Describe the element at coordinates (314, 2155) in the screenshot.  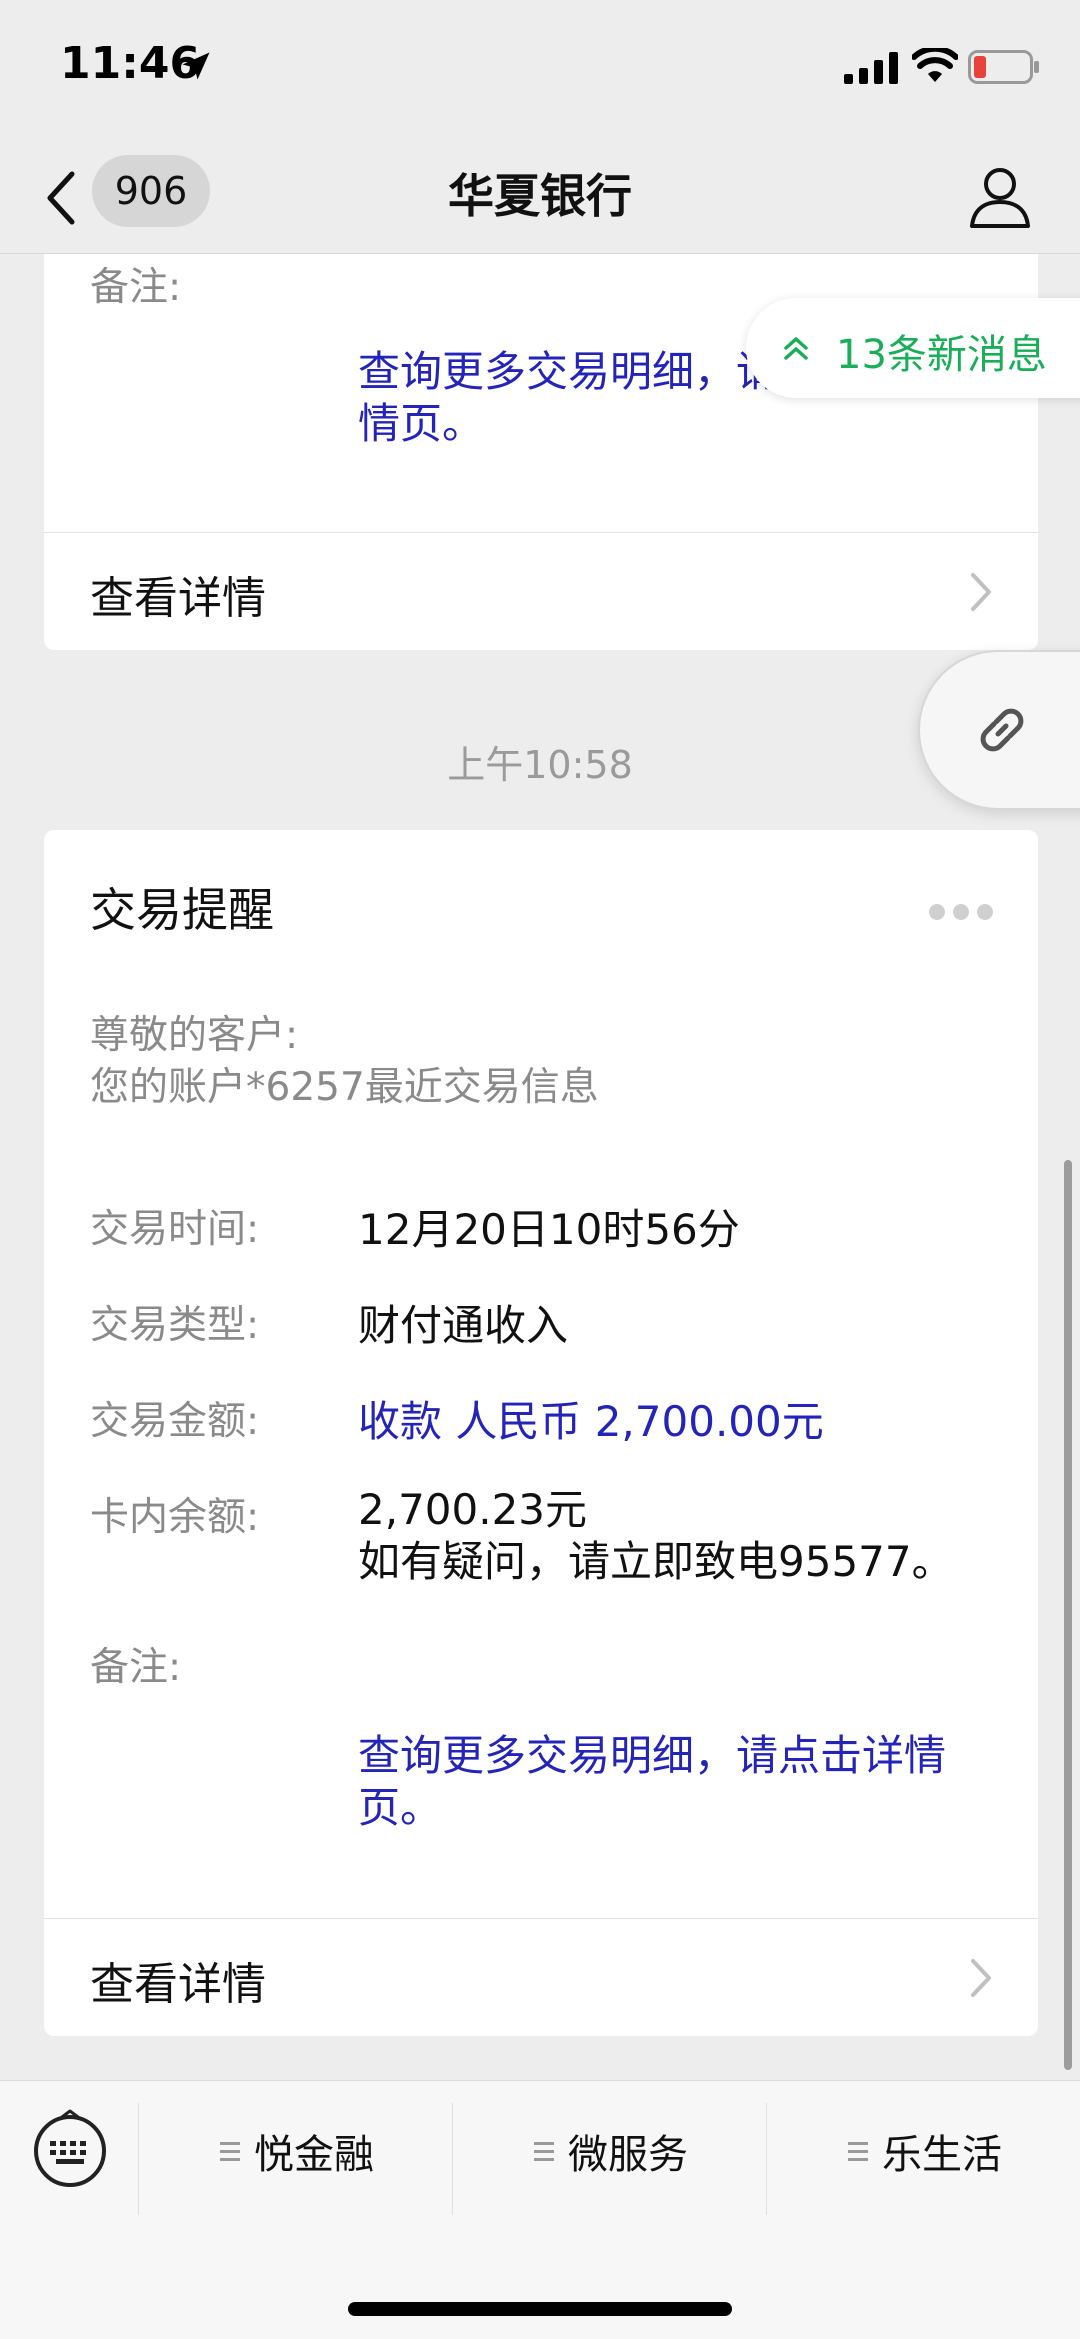
I see `menu-label: 悦金融` at that location.